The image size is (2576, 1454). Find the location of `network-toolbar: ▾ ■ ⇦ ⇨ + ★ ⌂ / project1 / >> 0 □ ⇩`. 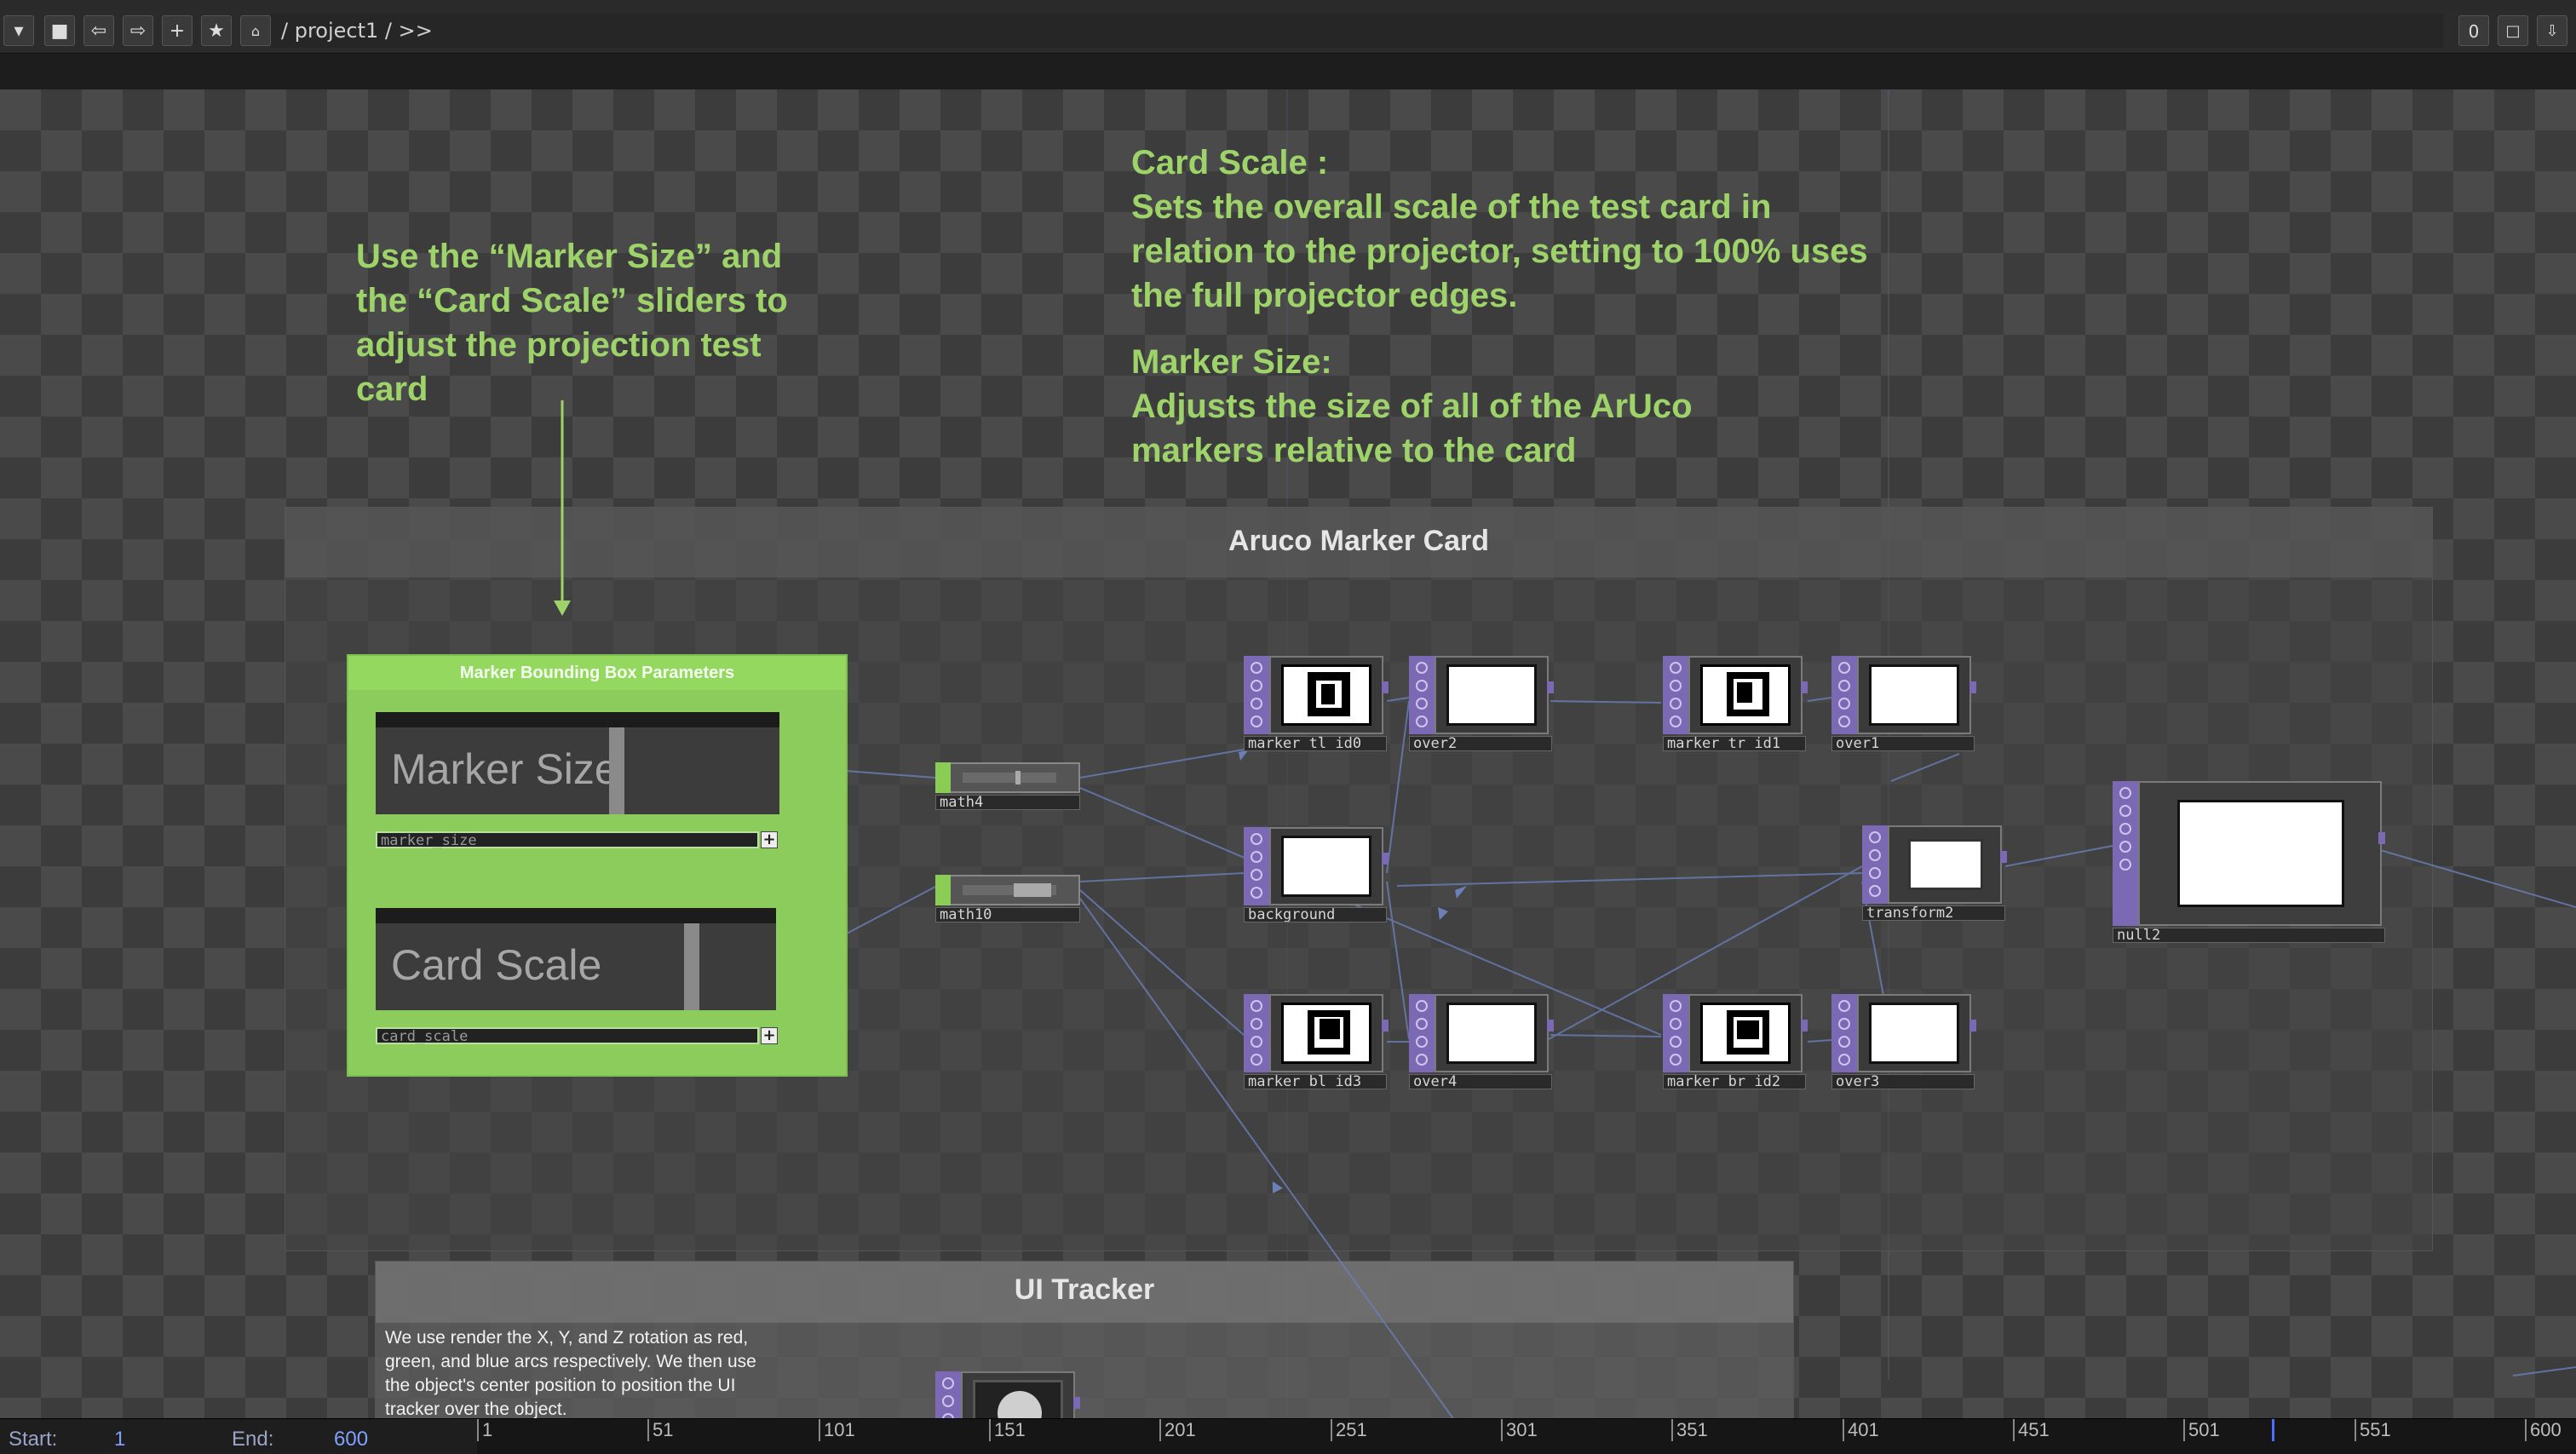

network-toolbar: ▾ ■ ⇦ ⇨ + ★ ⌂ / project1 / >> 0 □ ⇩ is located at coordinates (1288, 31).